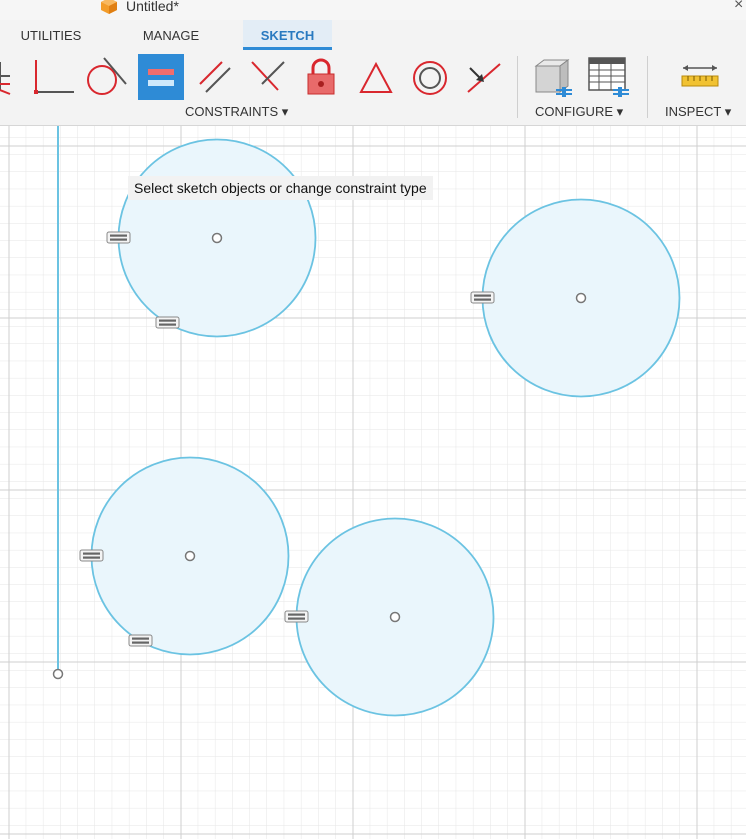 Image resolution: width=746 pixels, height=839 pixels. Describe the element at coordinates (267, 77) in the screenshot. I see `perpendicular-lines-icon` at that location.